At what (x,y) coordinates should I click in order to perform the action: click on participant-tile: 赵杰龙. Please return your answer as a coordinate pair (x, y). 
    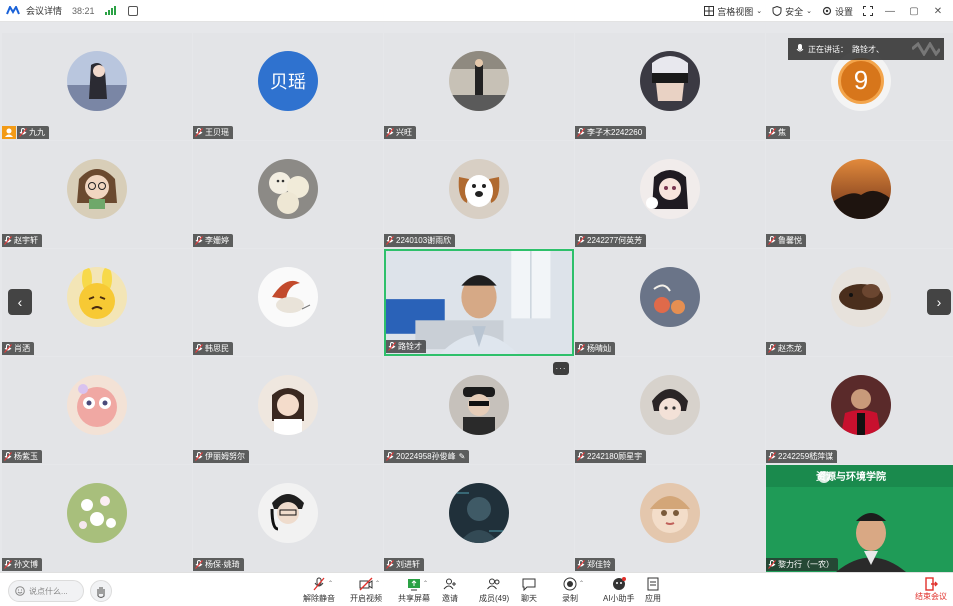
    Looking at the image, I should click on (859, 302).